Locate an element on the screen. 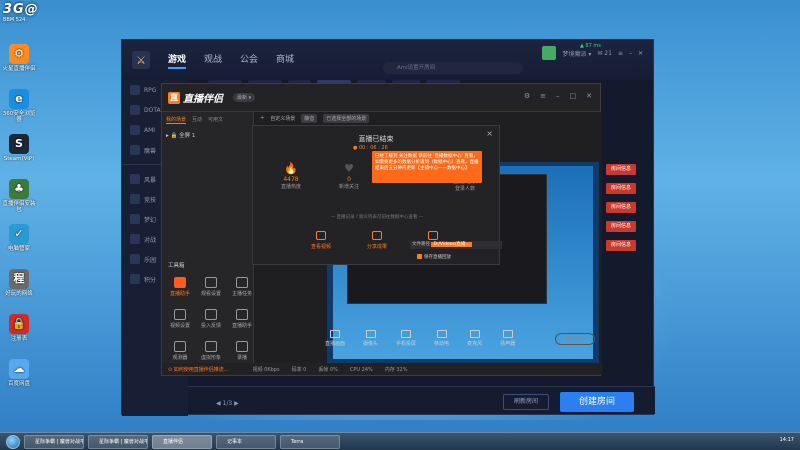  mail-icon: ✉ 21 is located at coordinates (604, 53).